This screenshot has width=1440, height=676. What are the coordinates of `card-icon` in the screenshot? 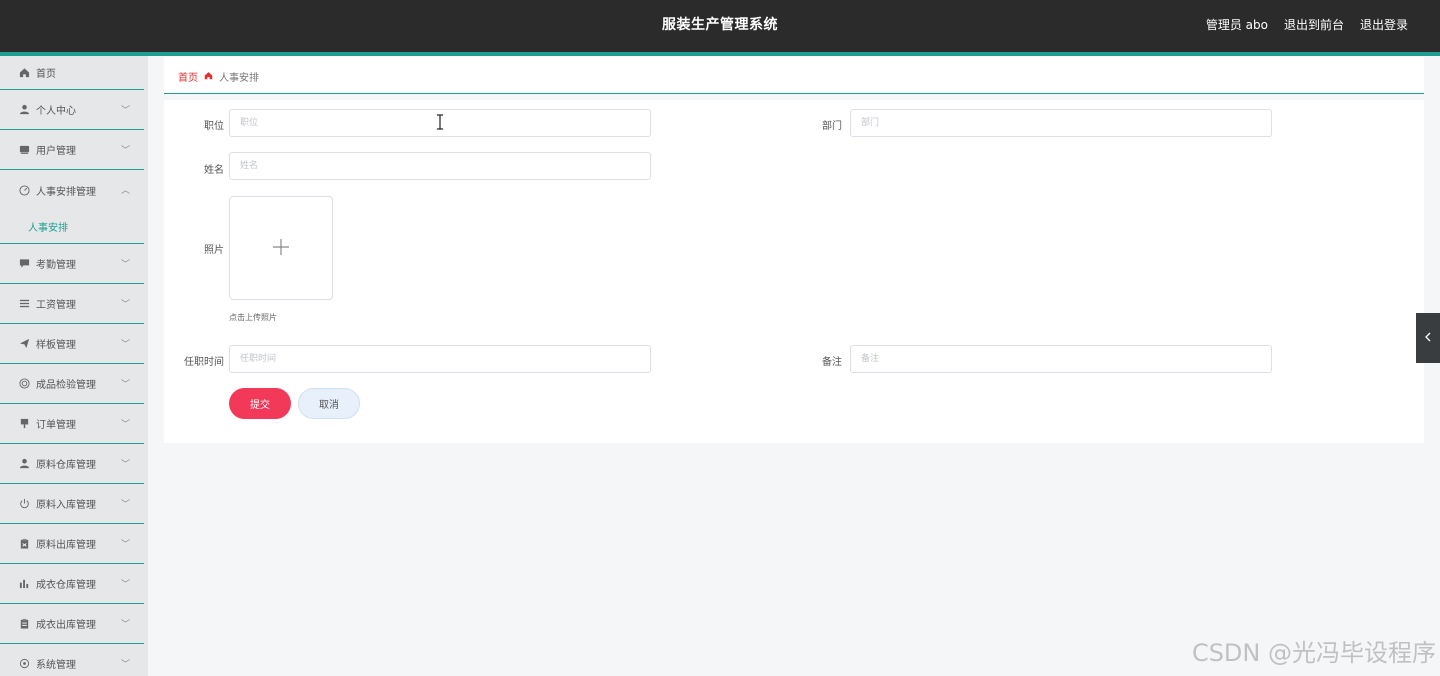 It's located at (24, 150).